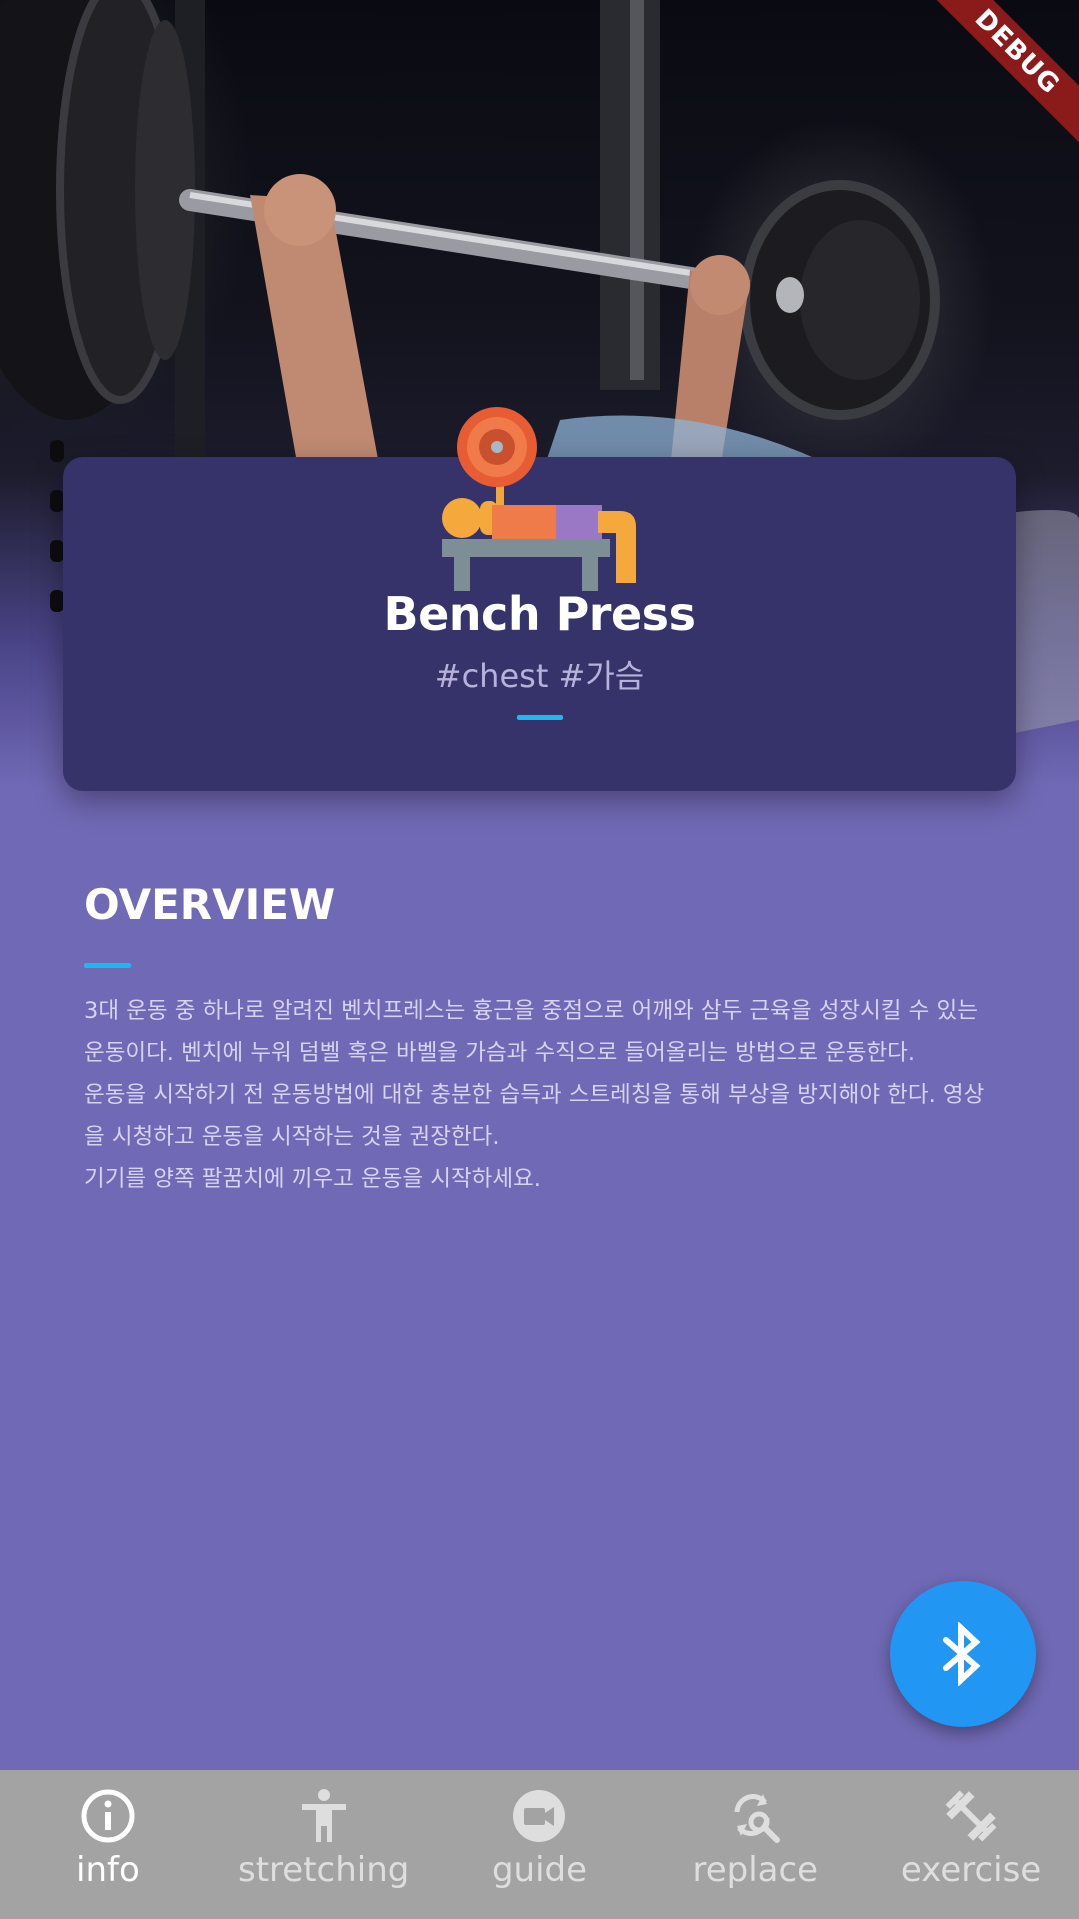 This screenshot has width=1079, height=1919. What do you see at coordinates (108, 1870) in the screenshot?
I see `nav-label-info: info` at bounding box center [108, 1870].